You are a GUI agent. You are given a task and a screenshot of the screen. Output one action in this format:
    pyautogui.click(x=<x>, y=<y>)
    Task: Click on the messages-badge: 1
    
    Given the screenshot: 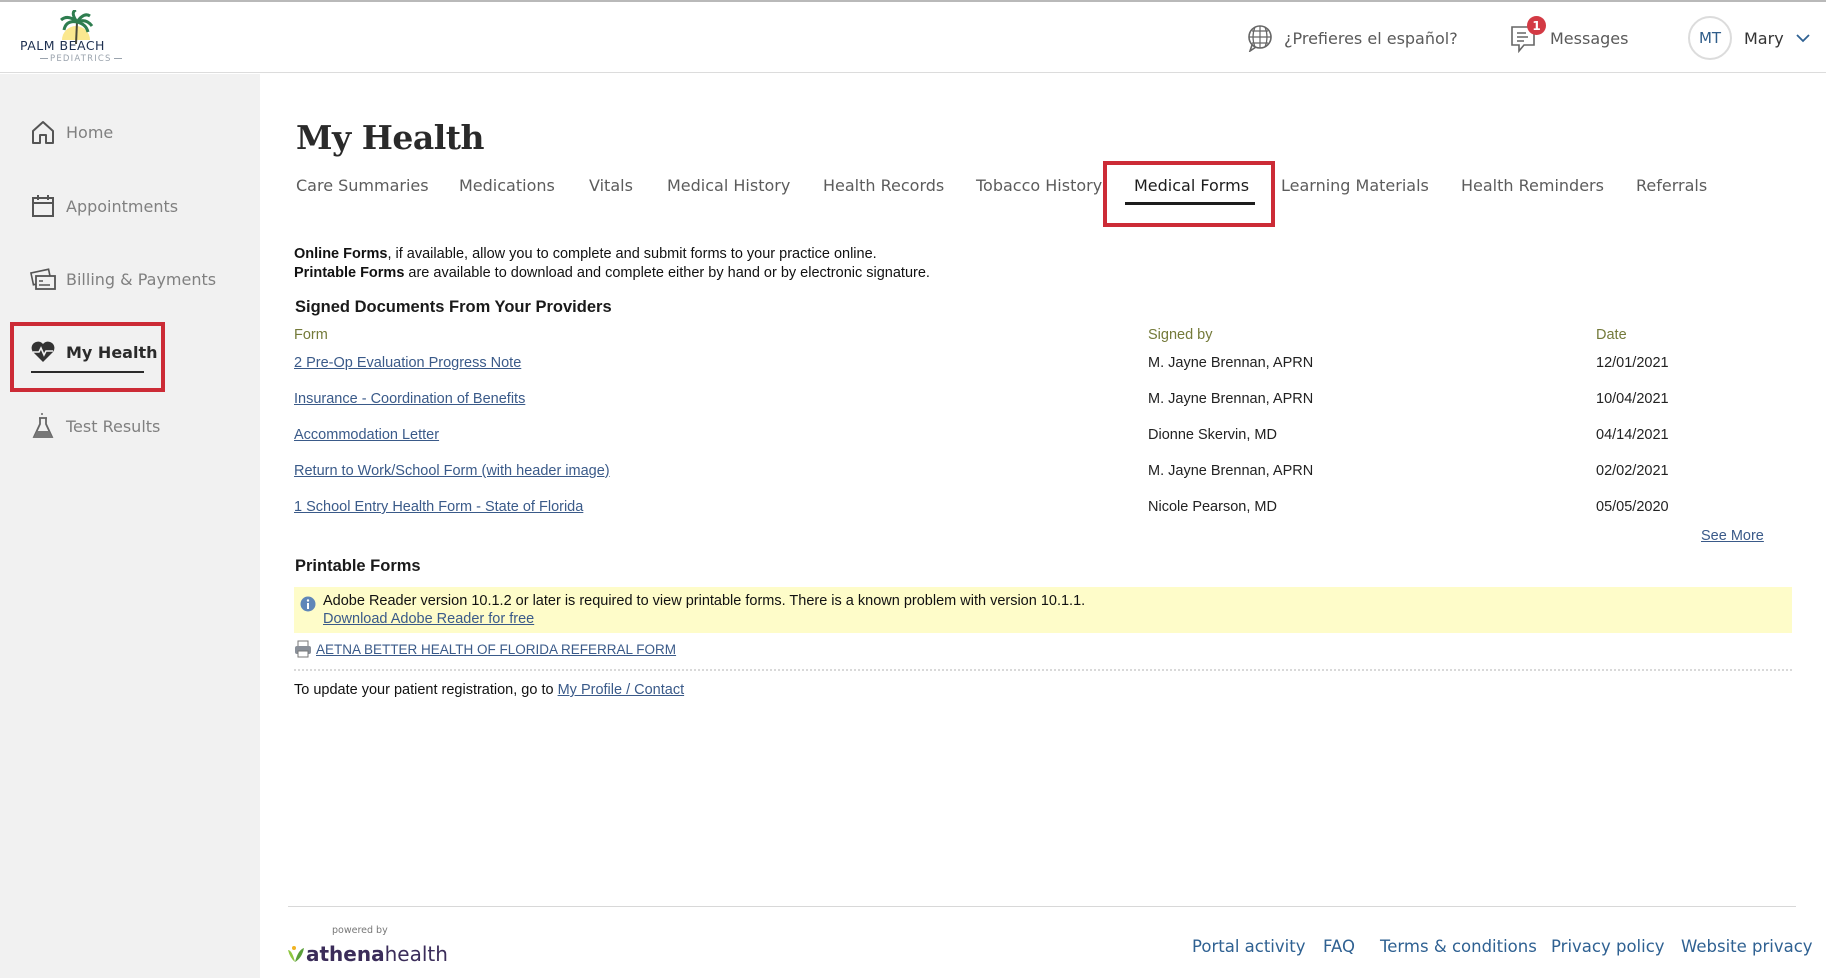 What is the action you would take?
    pyautogui.click(x=1536, y=25)
    